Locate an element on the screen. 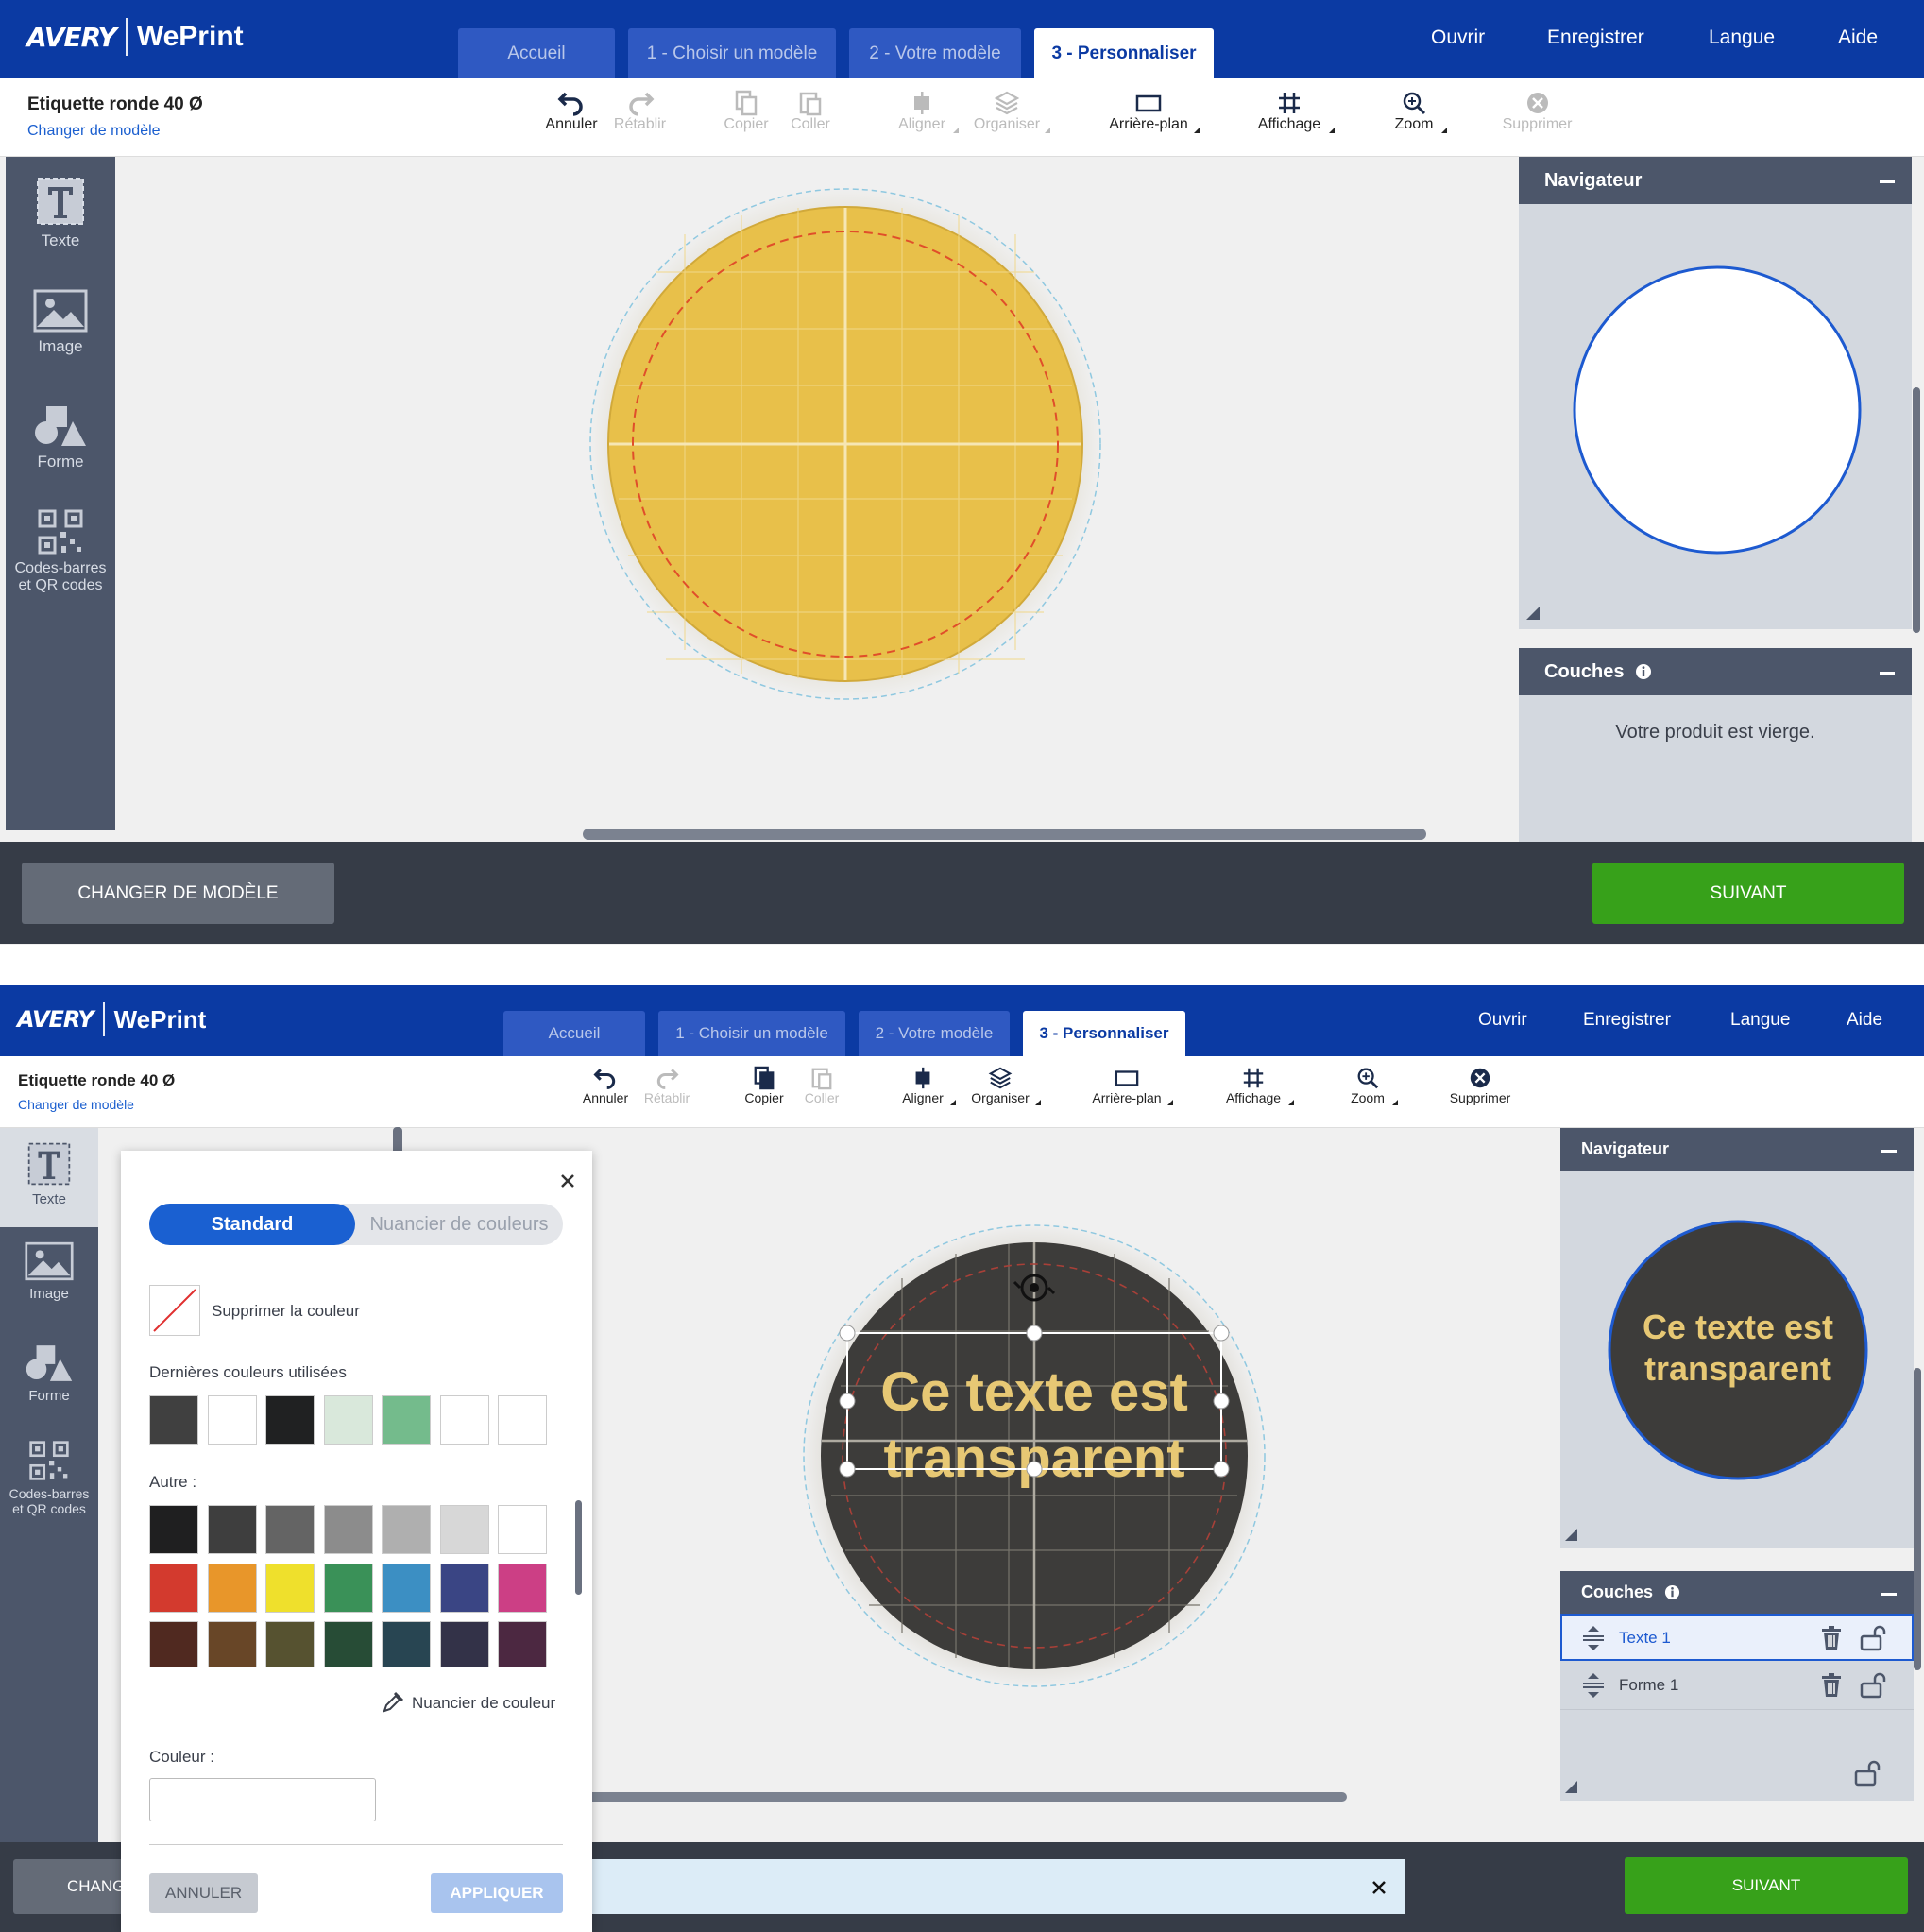 The width and height of the screenshot is (1924, 1932). tab-votre-modele: 2 - Votre modèle is located at coordinates (934, 1033).